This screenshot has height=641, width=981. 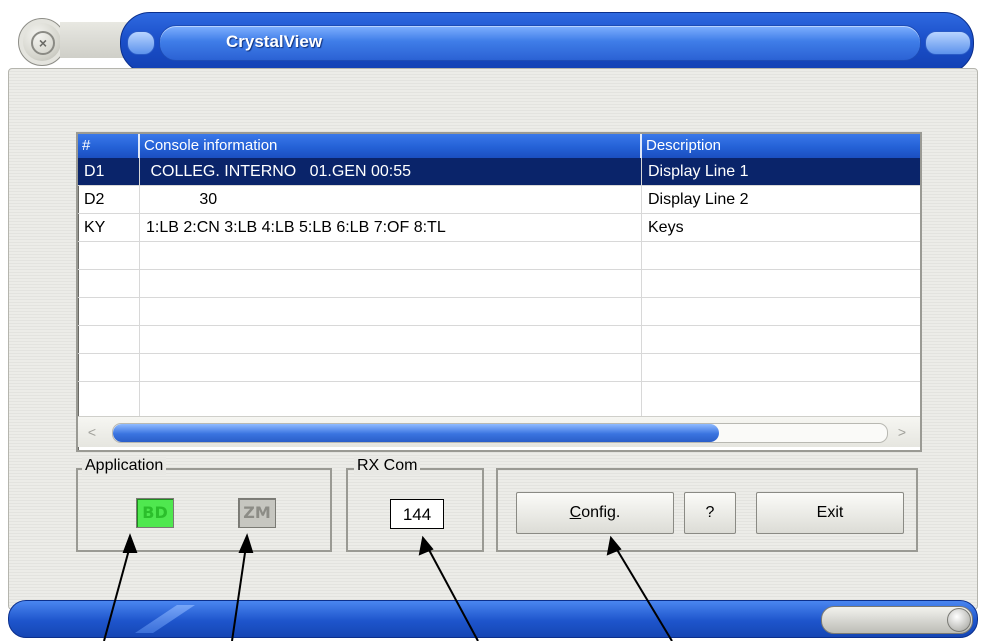 I want to click on row-id: D2, so click(x=94, y=199).